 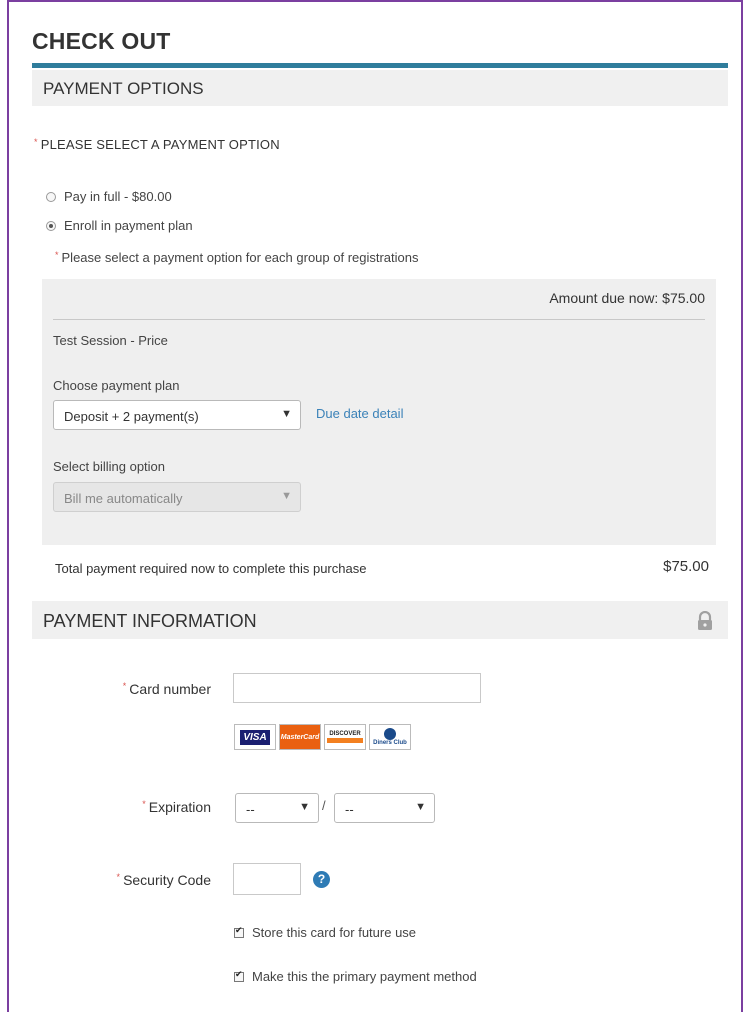 I want to click on mastercard-text: MasterCard, so click(x=300, y=737).